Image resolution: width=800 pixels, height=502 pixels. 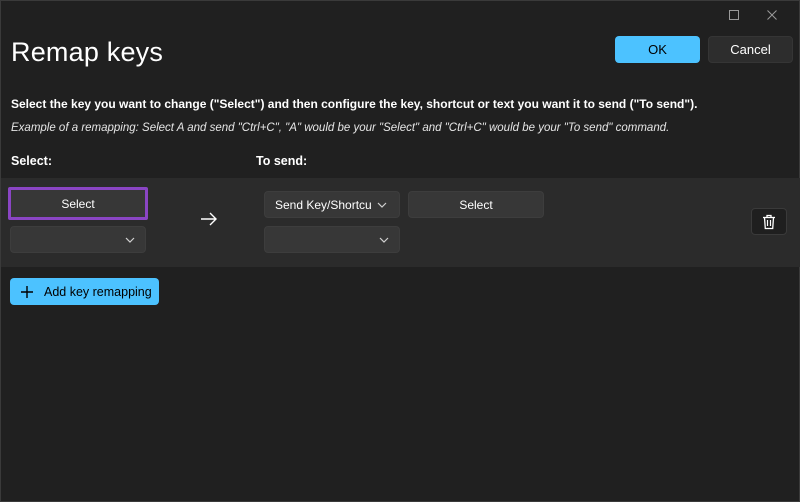 I want to click on plus-icon, so click(x=27, y=291).